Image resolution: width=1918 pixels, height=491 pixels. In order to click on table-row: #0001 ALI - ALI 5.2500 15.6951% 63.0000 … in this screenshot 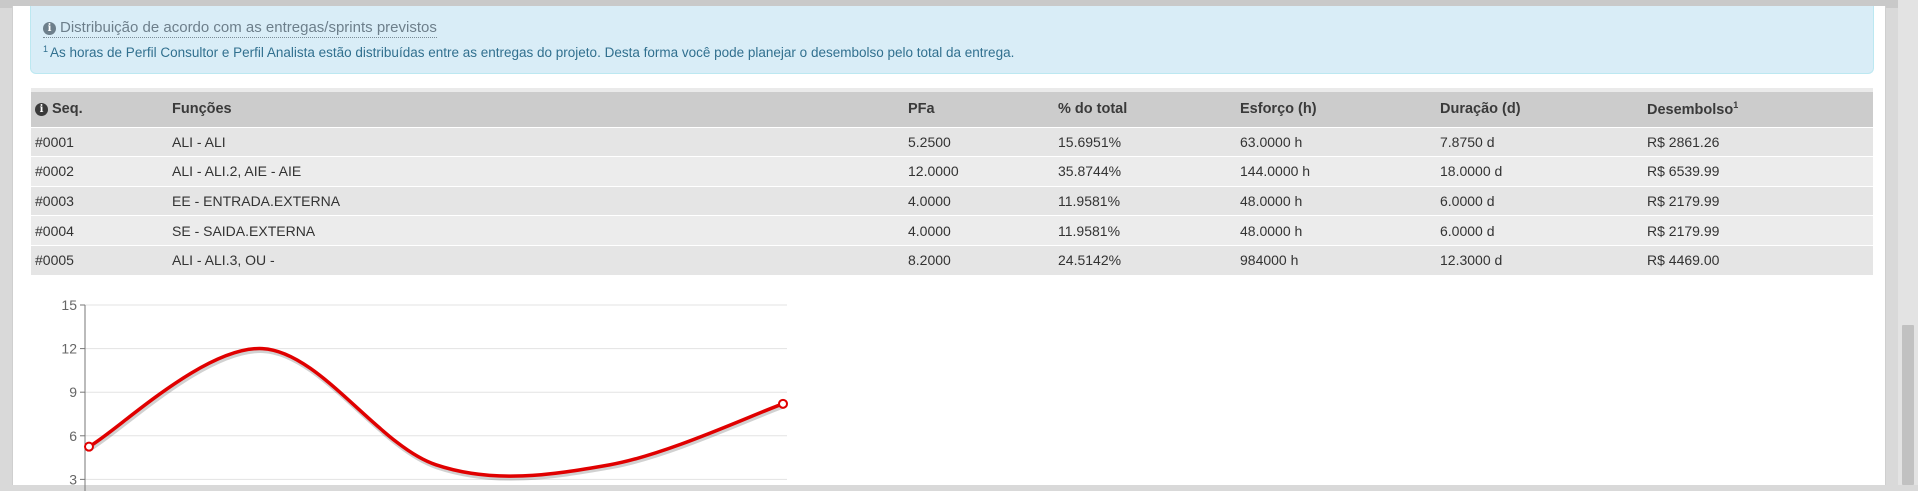, I will do `click(952, 142)`.